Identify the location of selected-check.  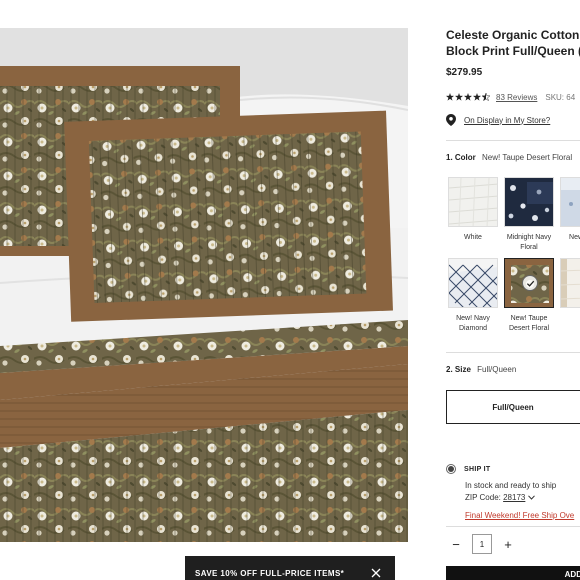
(530, 283).